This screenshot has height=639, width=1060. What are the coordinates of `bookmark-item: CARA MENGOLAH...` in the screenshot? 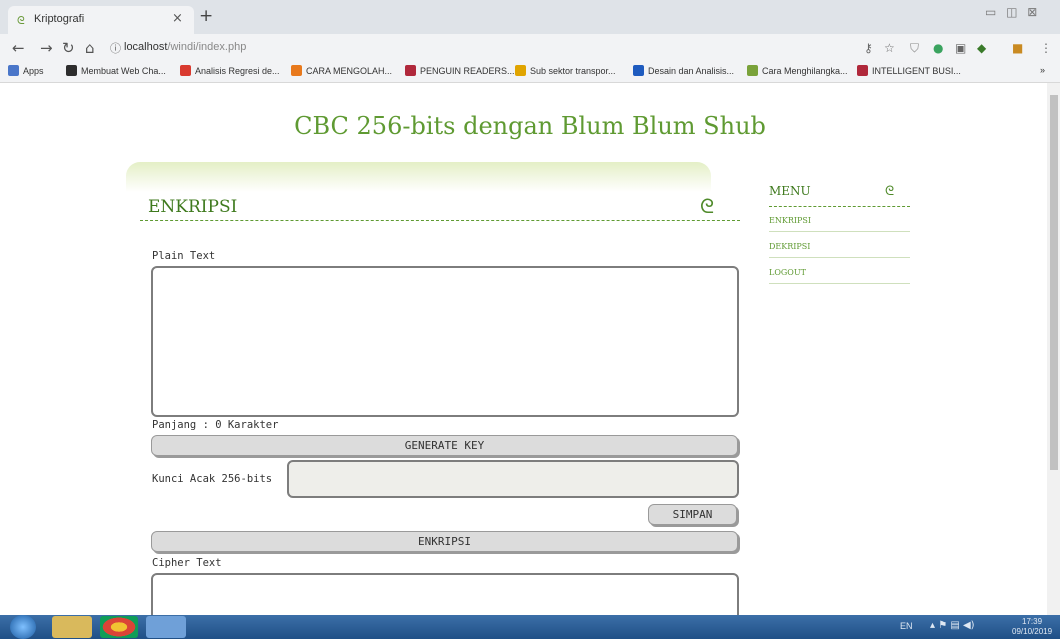 It's located at (341, 70).